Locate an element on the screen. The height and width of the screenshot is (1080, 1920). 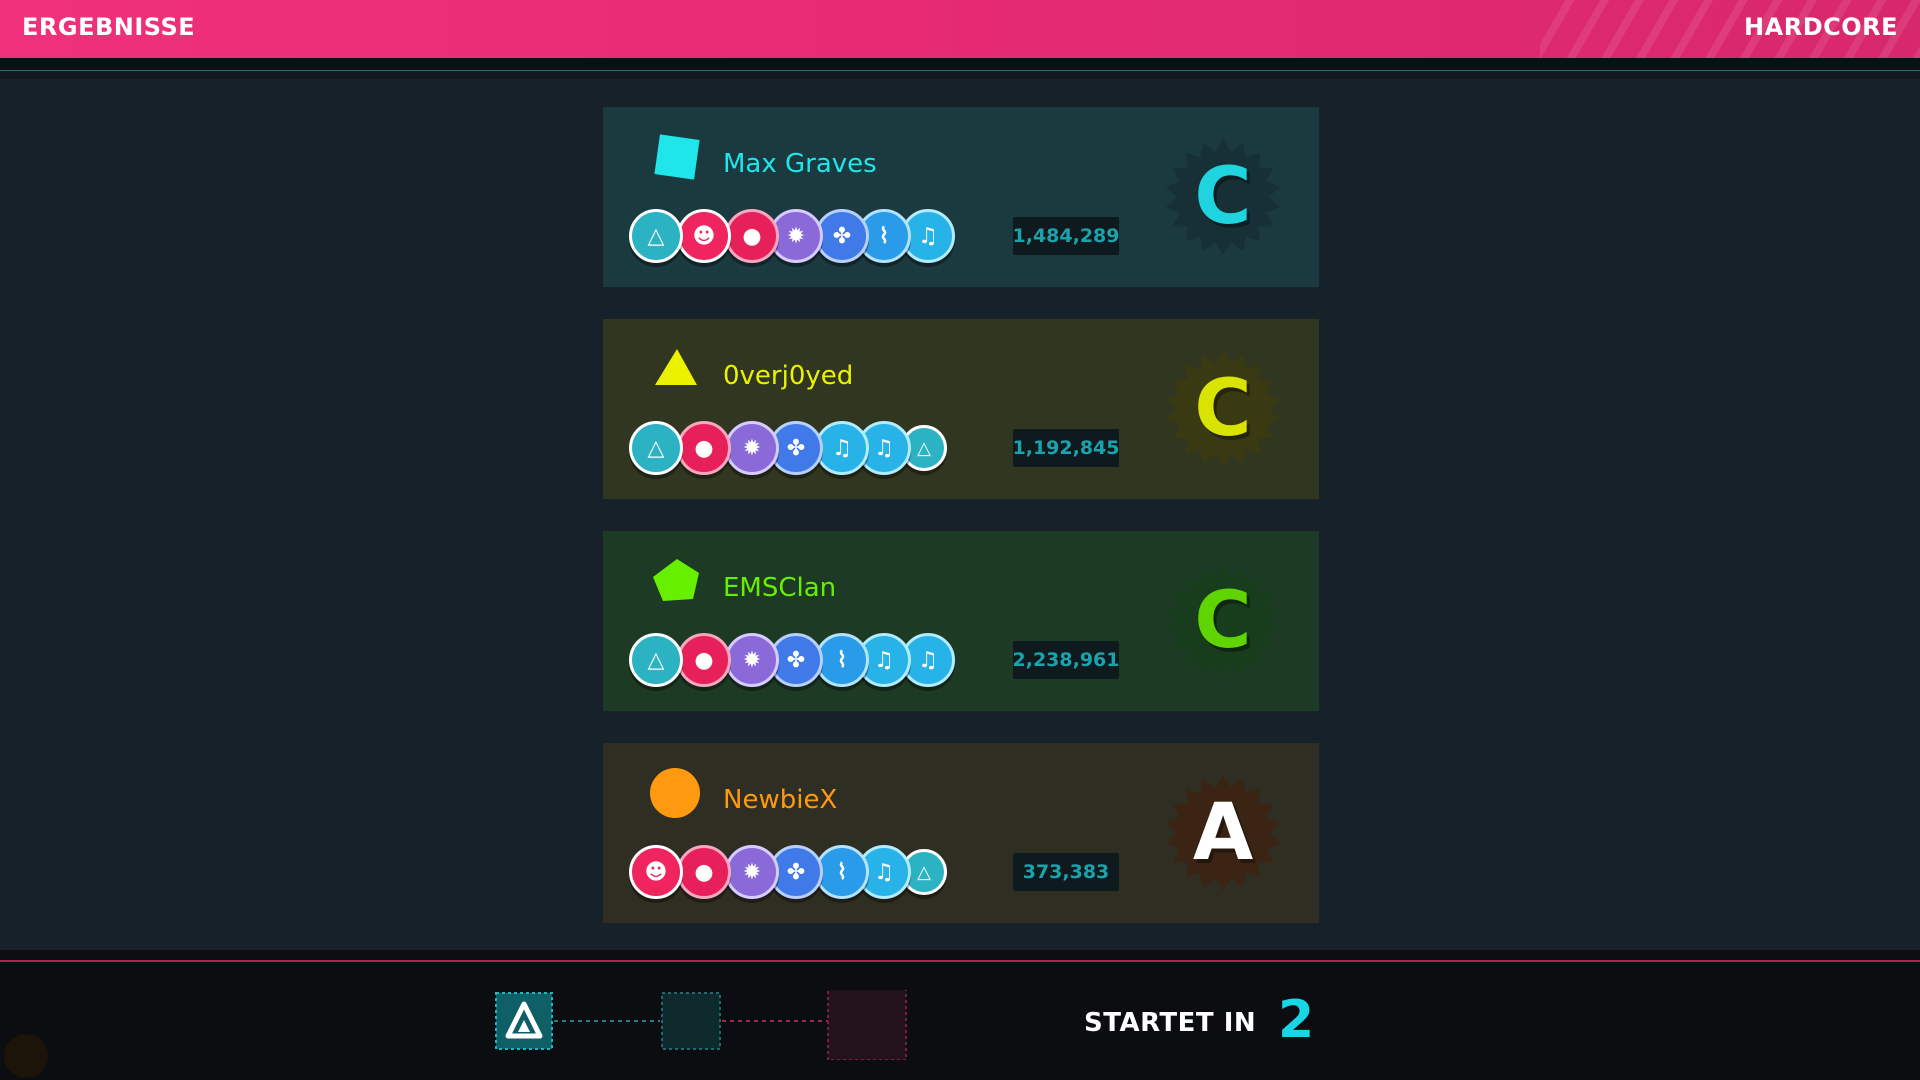
player-name: 0verj0yed is located at coordinates (788, 376).